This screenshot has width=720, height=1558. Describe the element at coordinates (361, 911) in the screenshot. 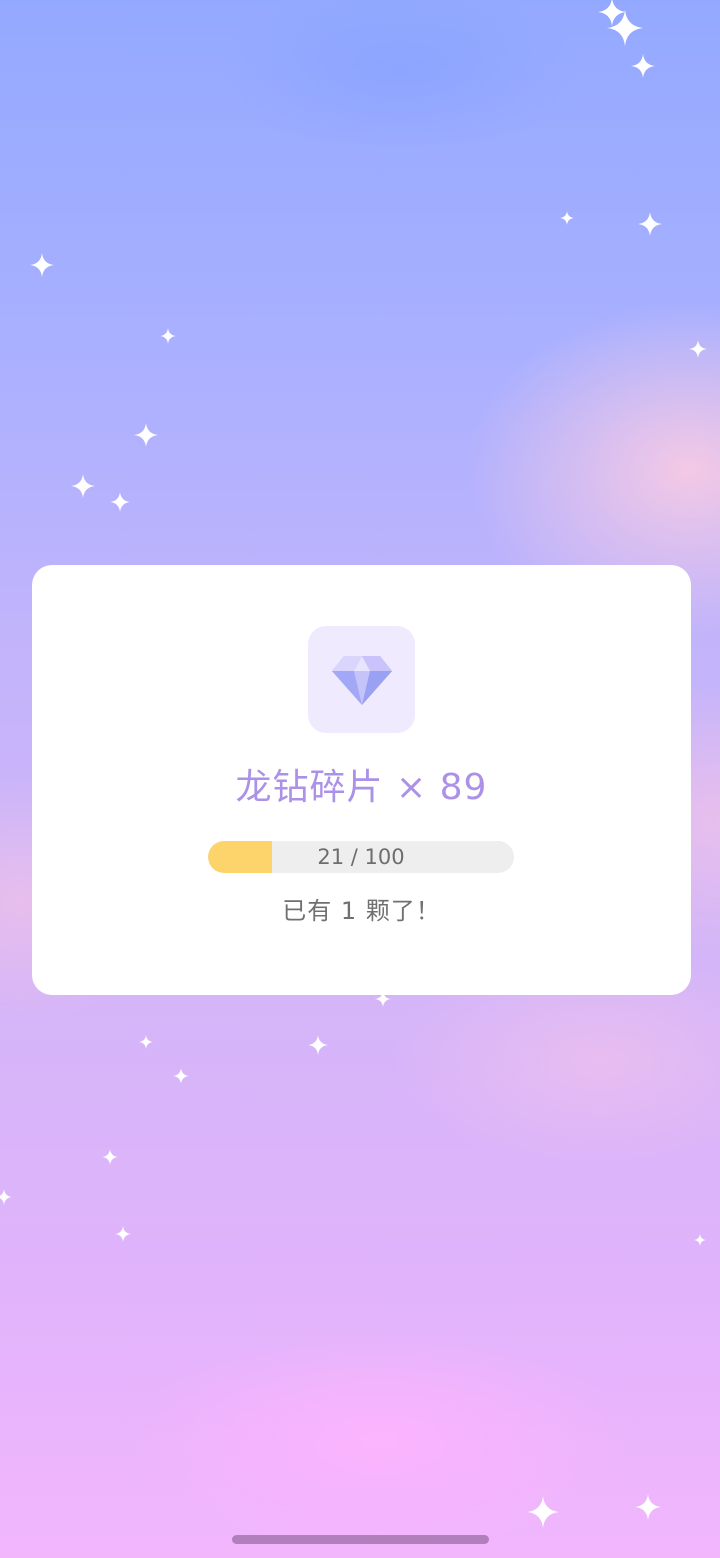

I see `status-message: 已有 1 颗了！` at that location.